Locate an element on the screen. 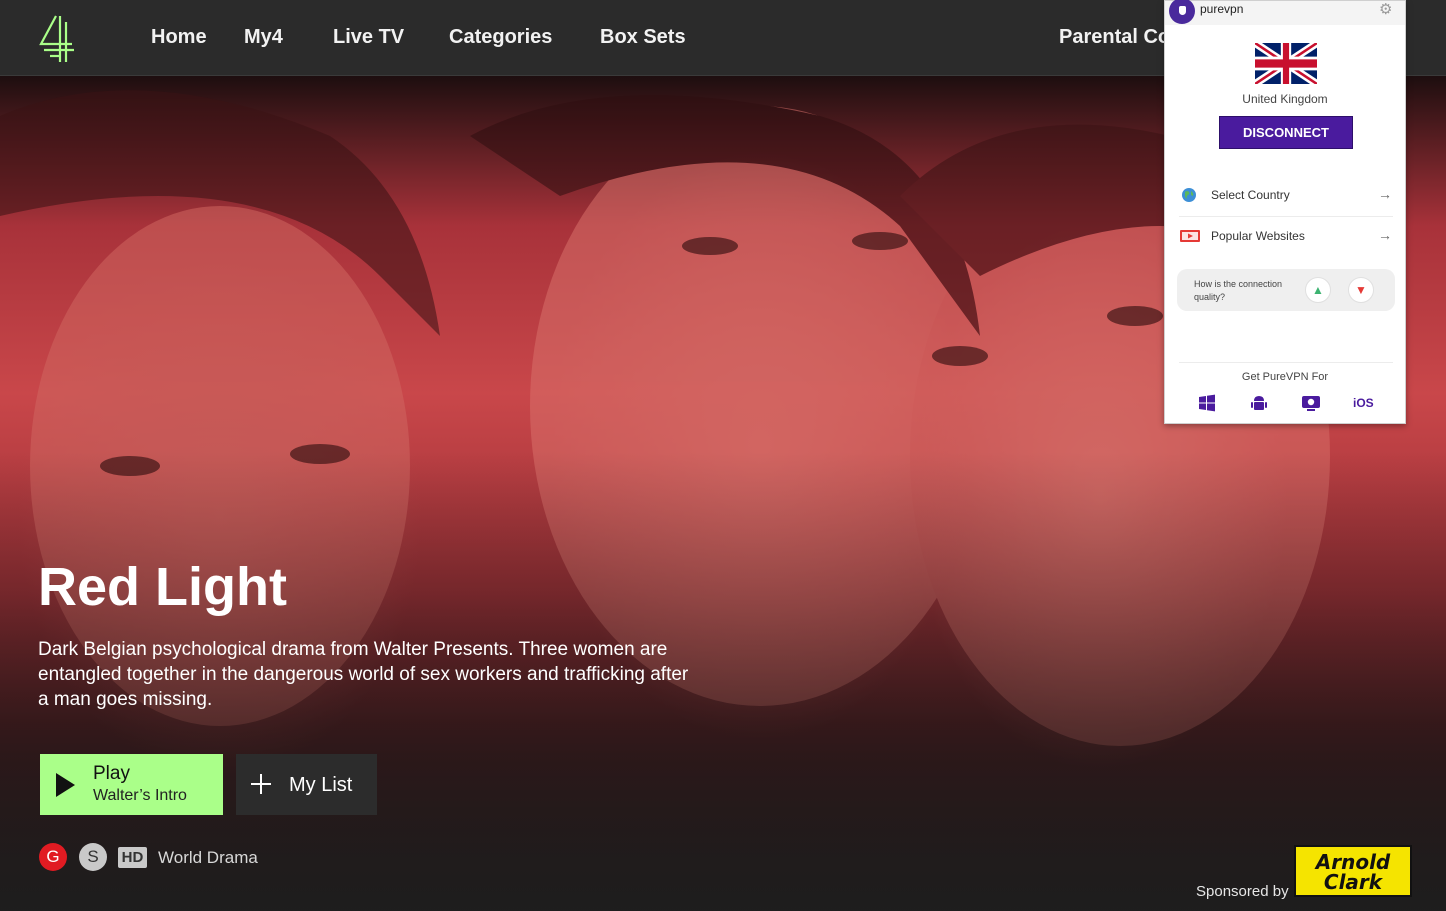  nav-live-tv: Live TV is located at coordinates (368, 37).